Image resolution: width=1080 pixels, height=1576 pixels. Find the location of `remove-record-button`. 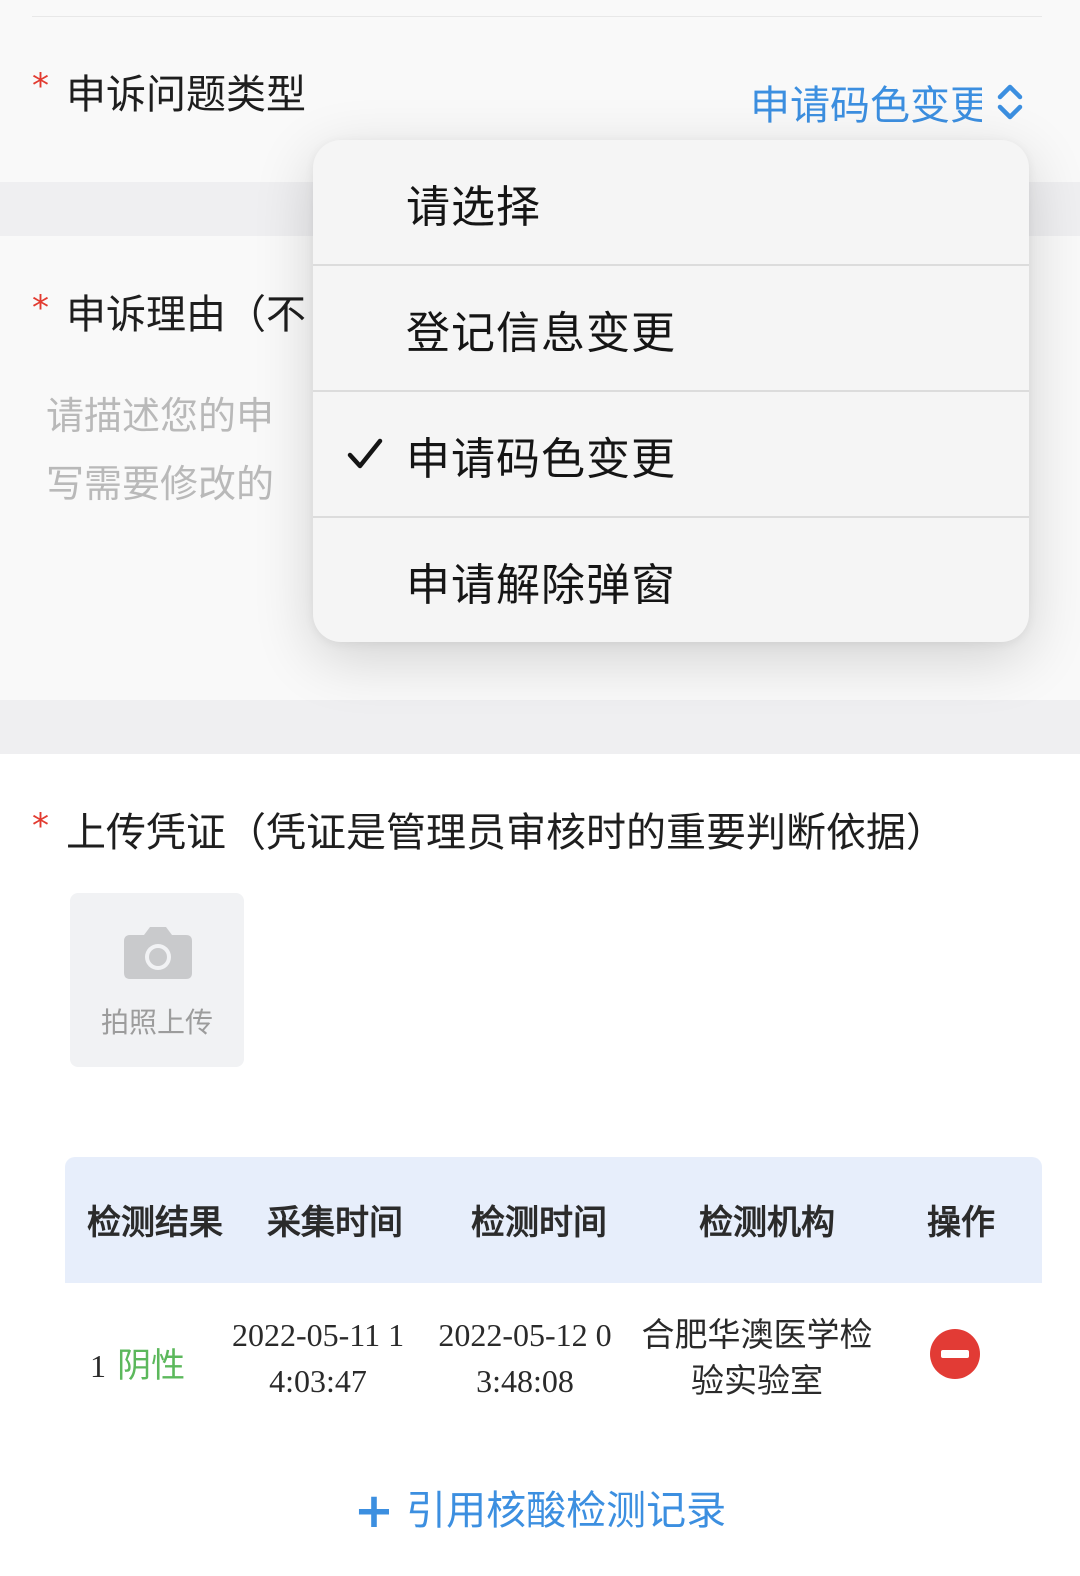

remove-record-button is located at coordinates (955, 1354).